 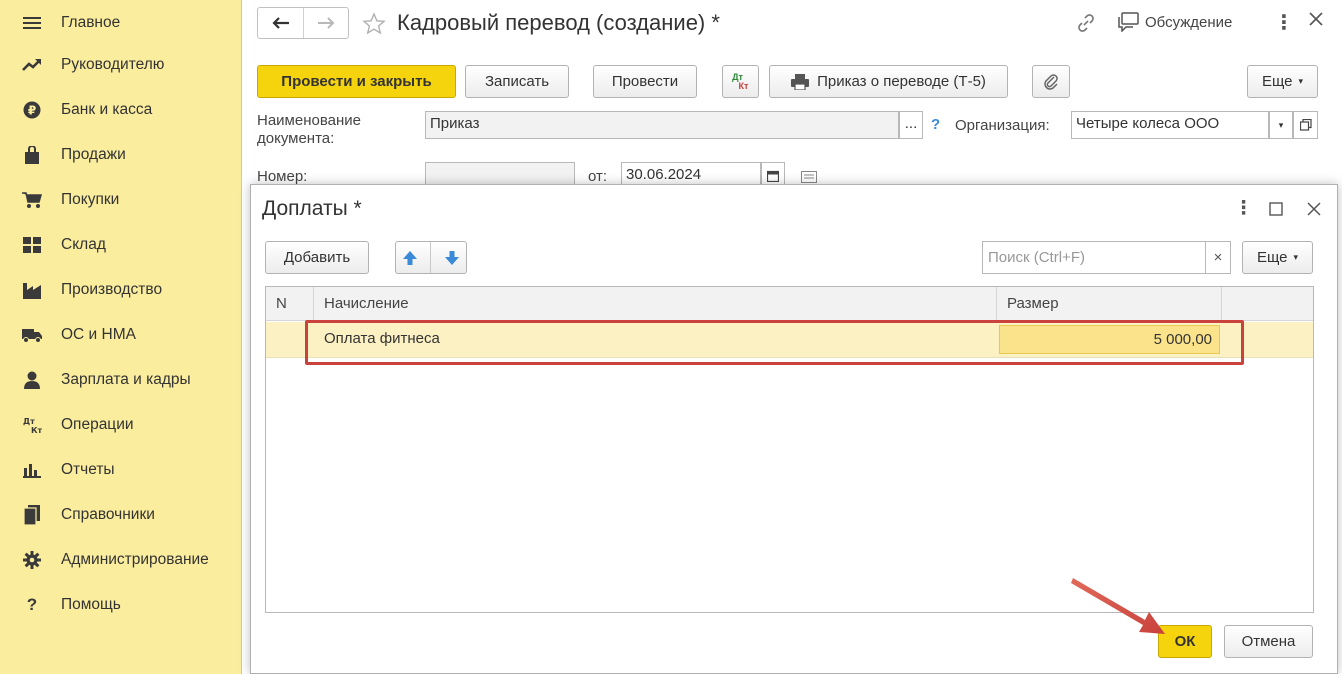 What do you see at coordinates (90, 199) in the screenshot?
I see `sidebar-item-label: Покупки` at bounding box center [90, 199].